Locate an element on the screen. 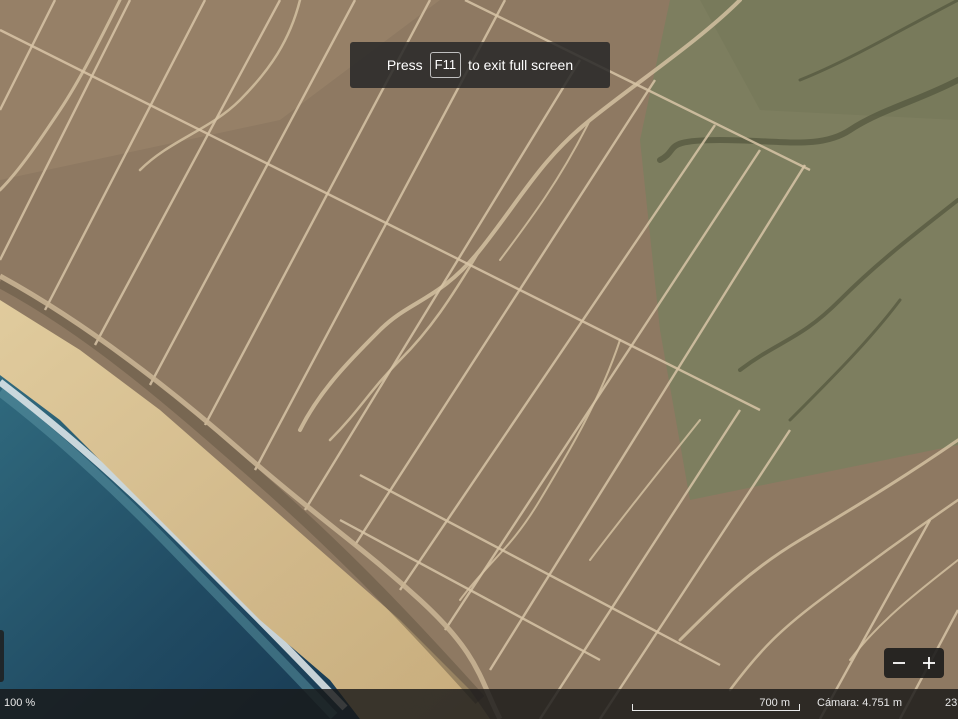  minus-icon is located at coordinates (899, 663).